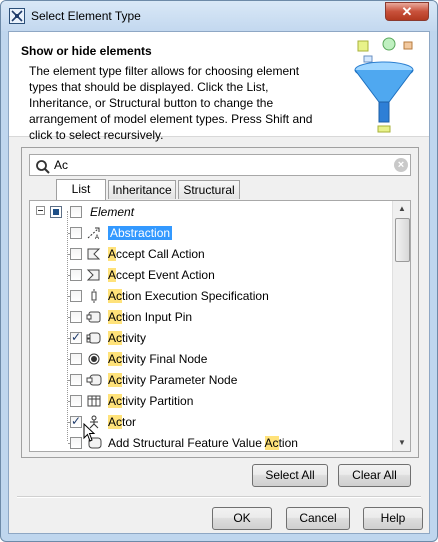 This screenshot has height=542, width=438. What do you see at coordinates (86, 16) in the screenshot?
I see `window-title: Select Element Type` at bounding box center [86, 16].